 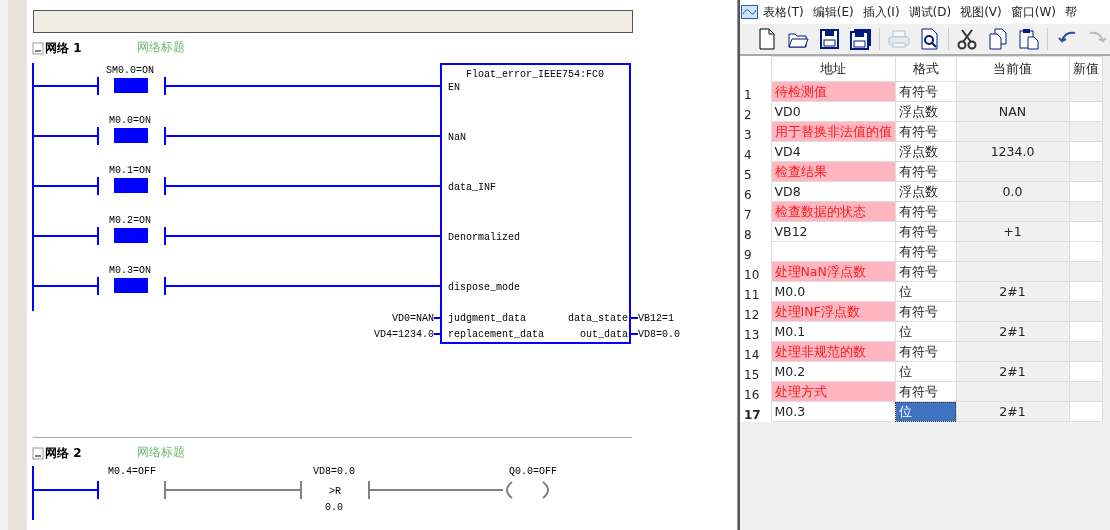 I want to click on row-number: 6, so click(x=755, y=191).